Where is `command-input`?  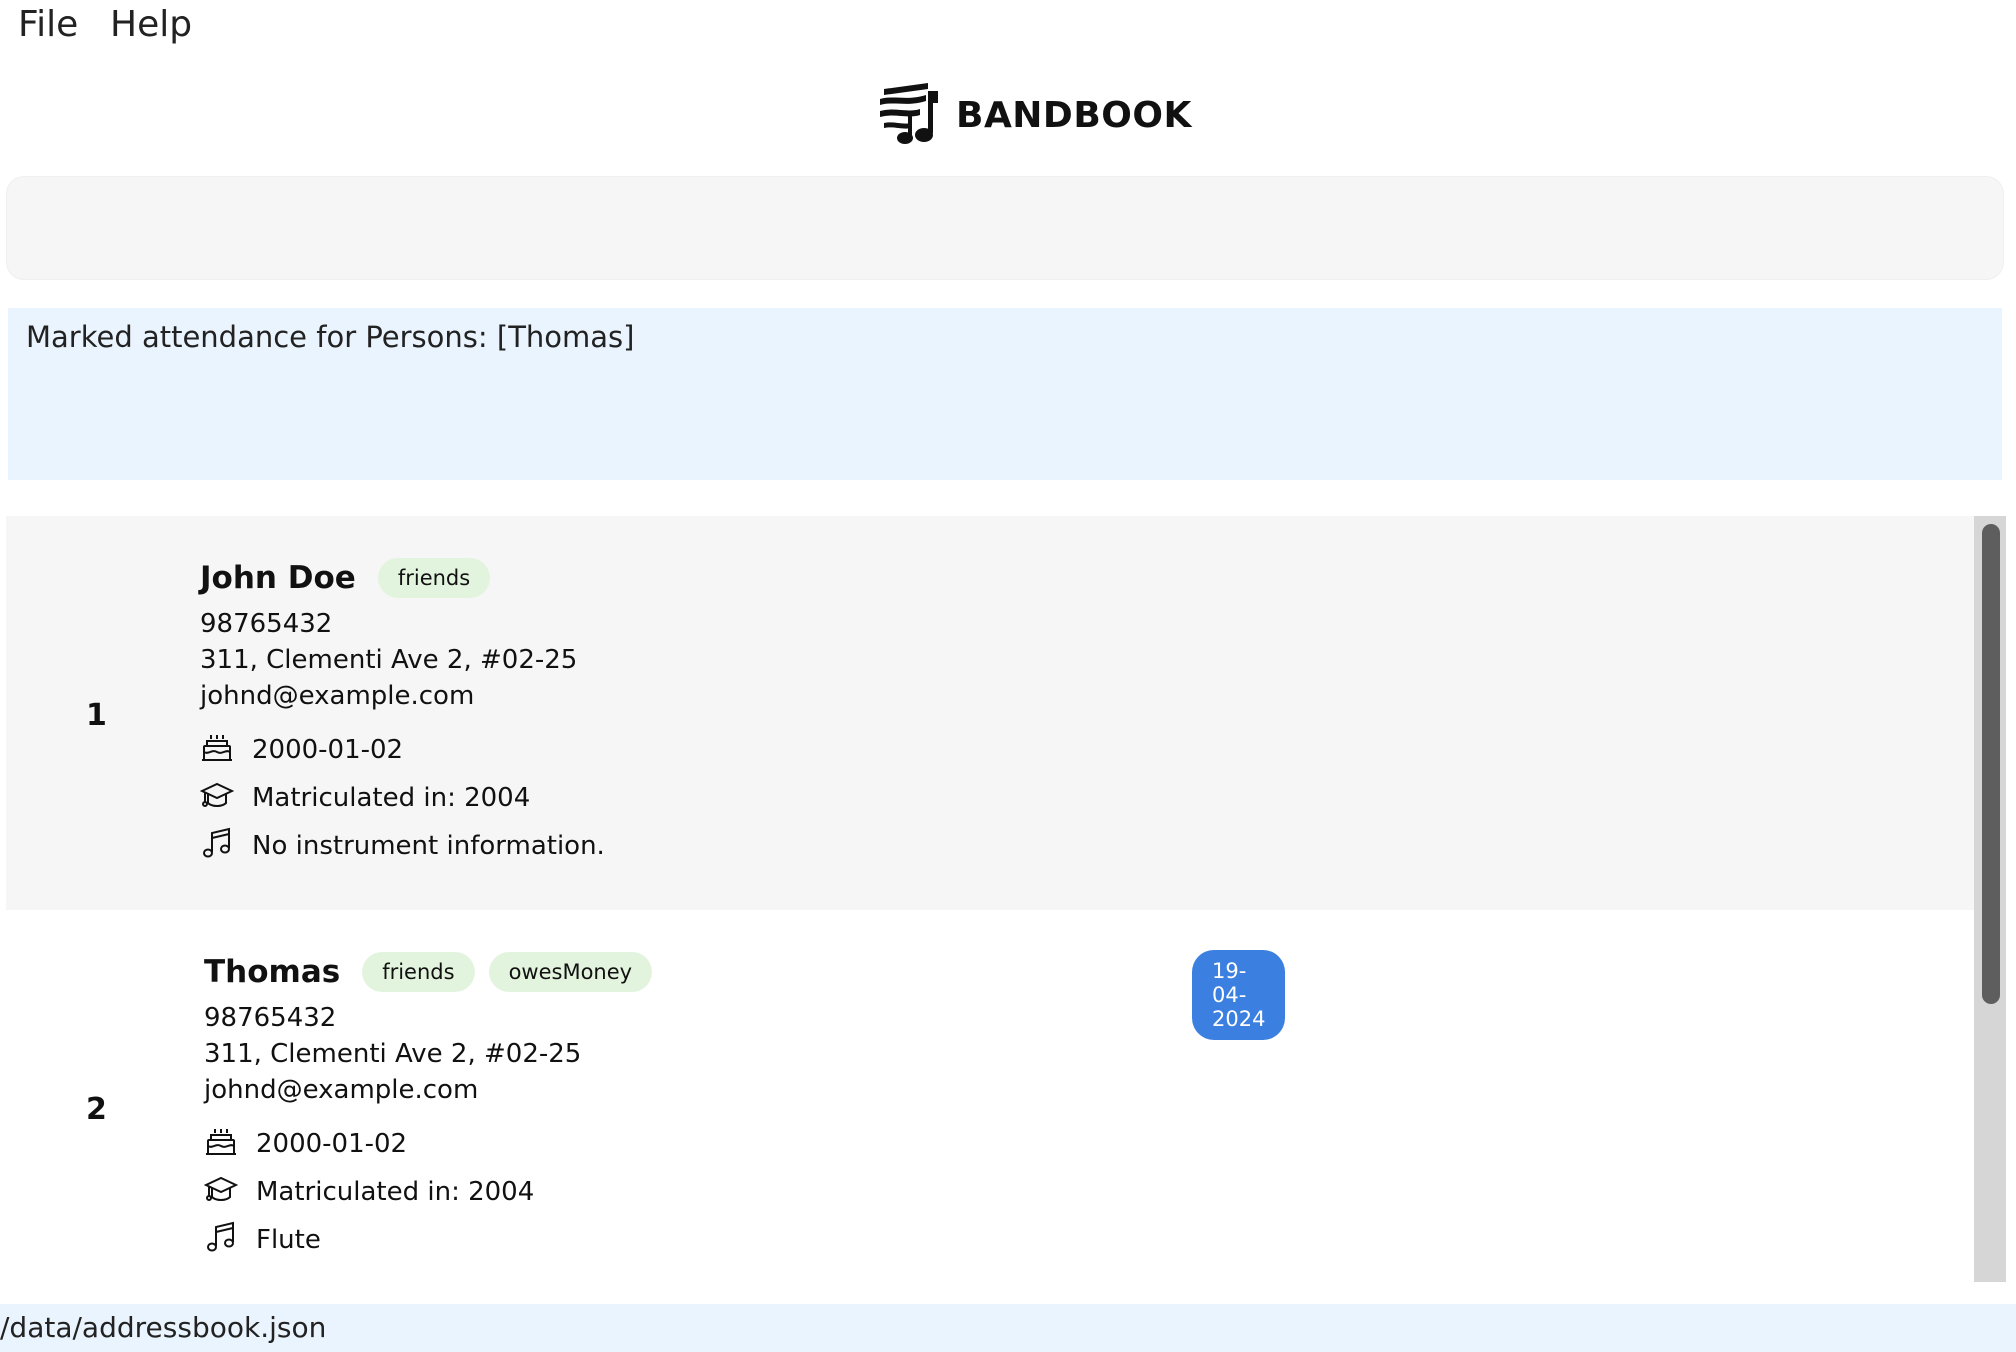 command-input is located at coordinates (1005, 228).